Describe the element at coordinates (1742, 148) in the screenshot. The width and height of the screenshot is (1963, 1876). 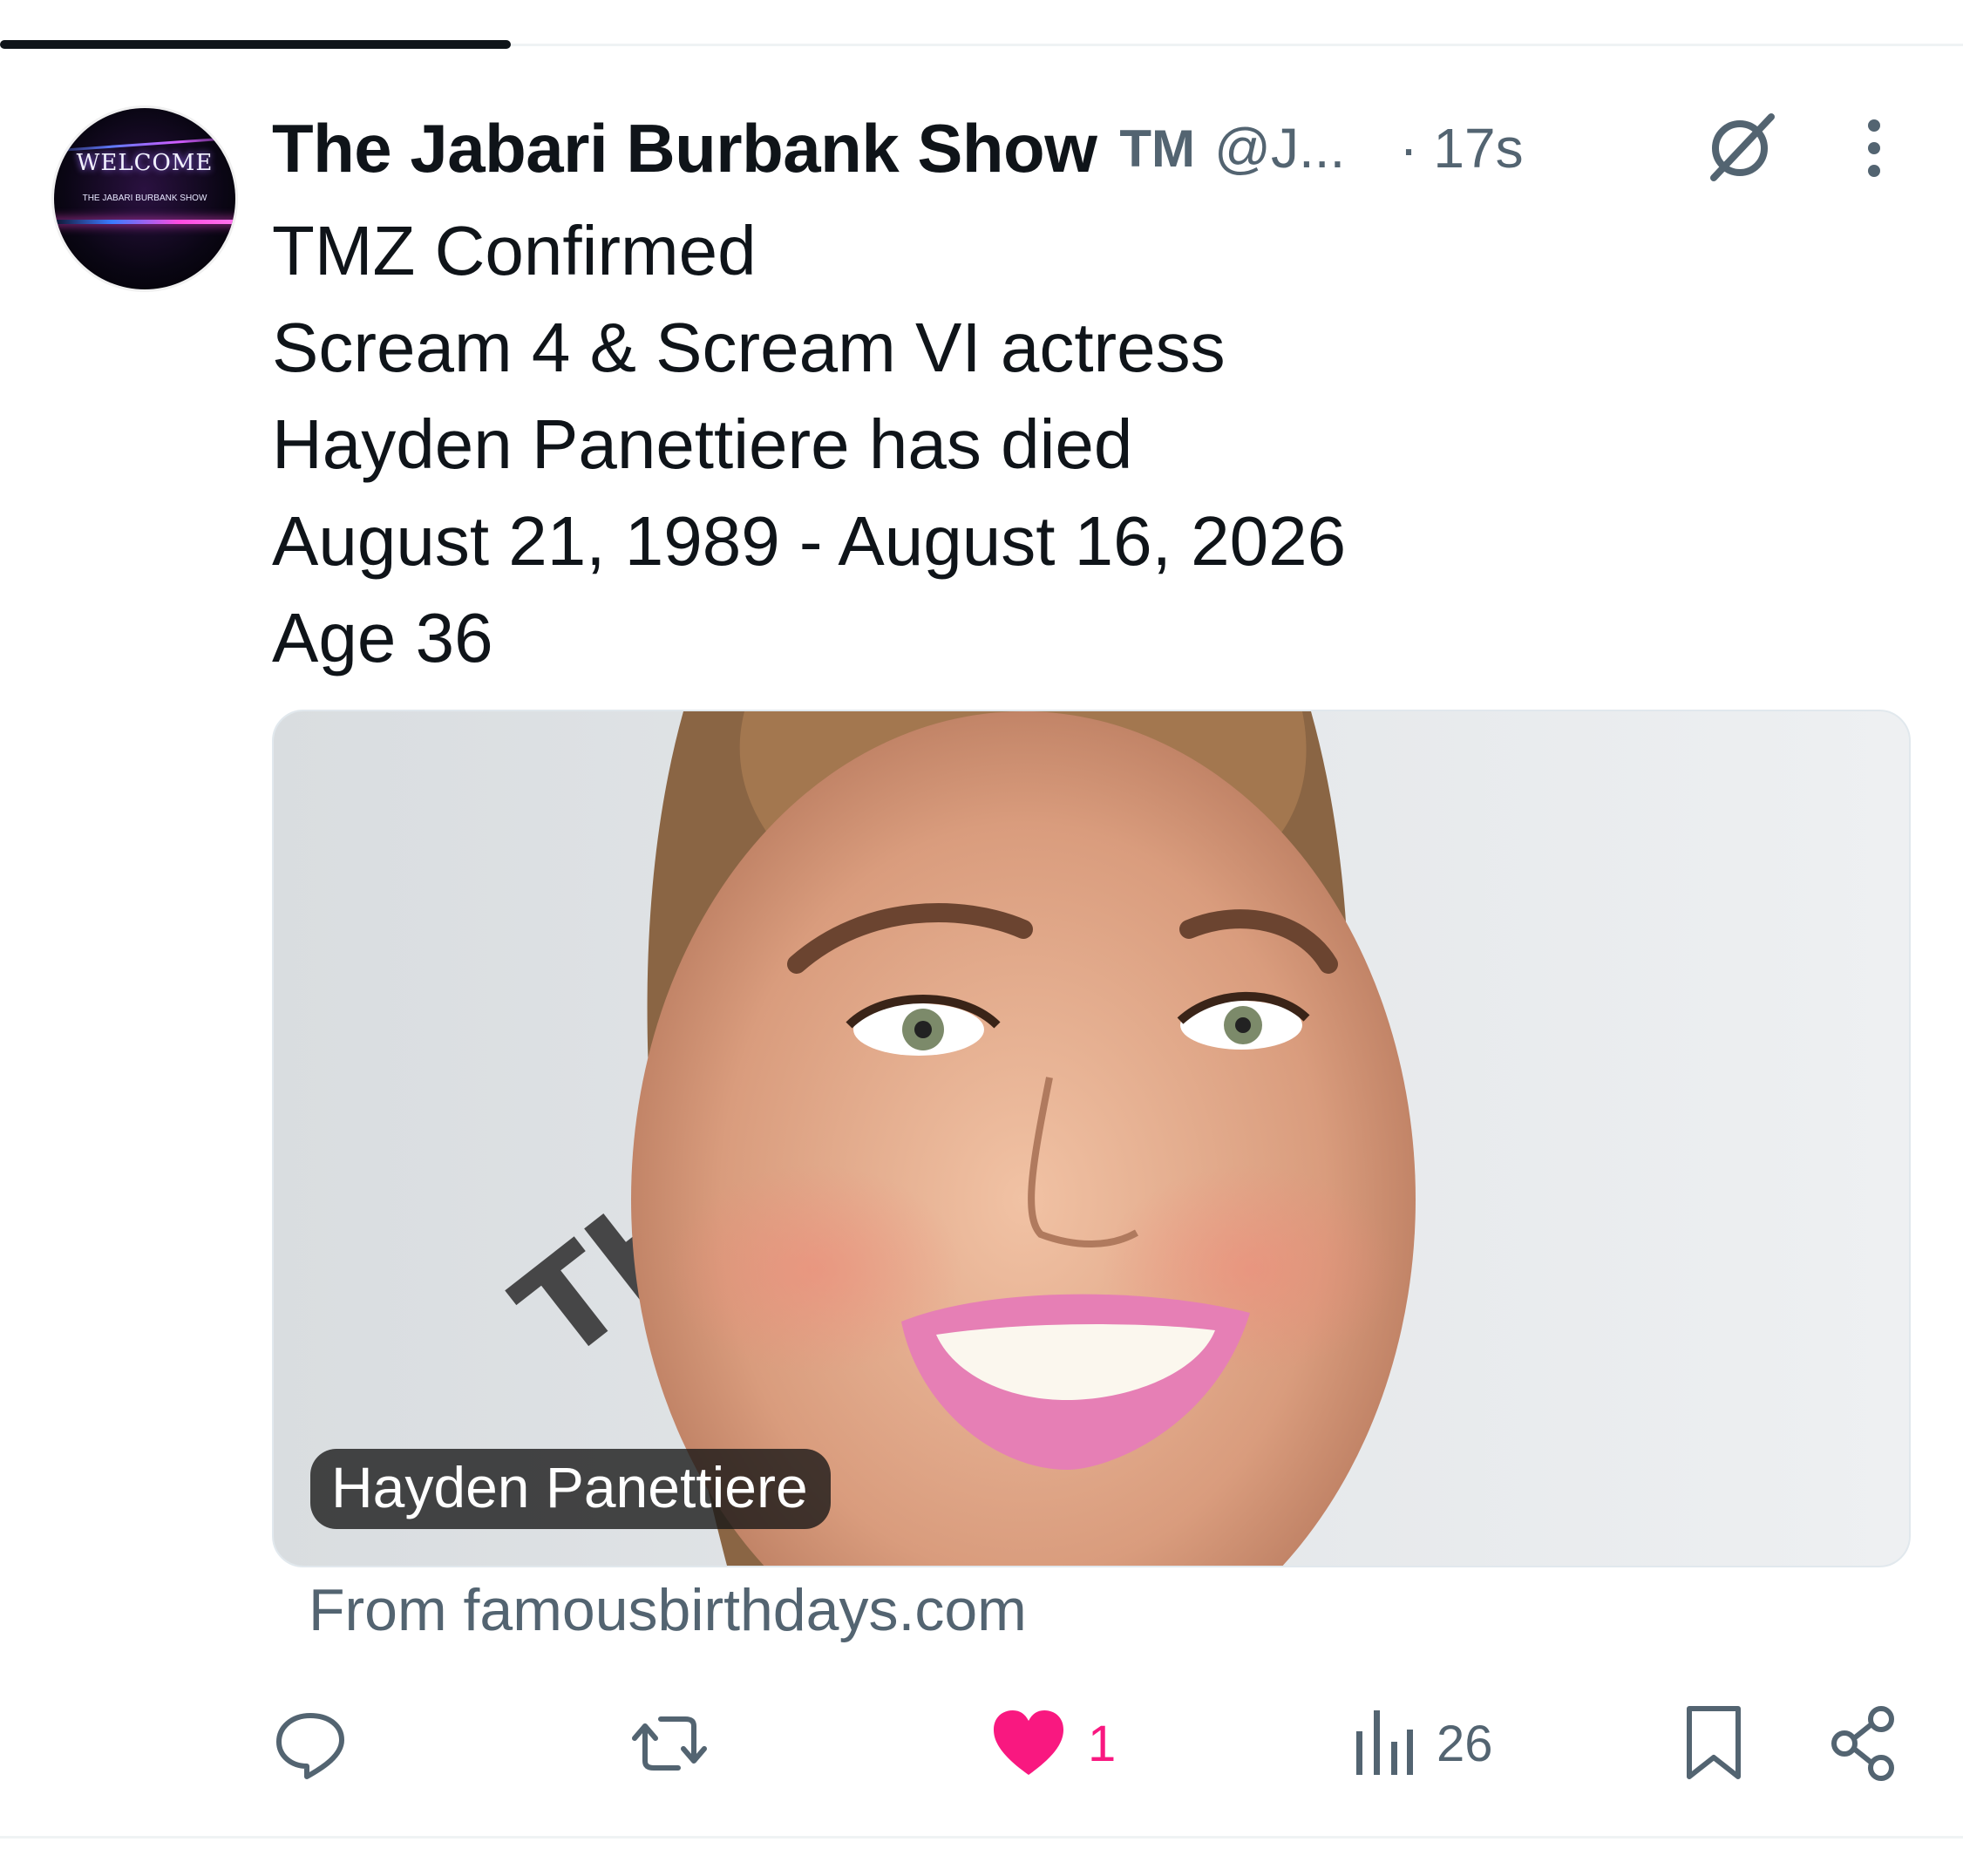
I see `grok-icon` at that location.